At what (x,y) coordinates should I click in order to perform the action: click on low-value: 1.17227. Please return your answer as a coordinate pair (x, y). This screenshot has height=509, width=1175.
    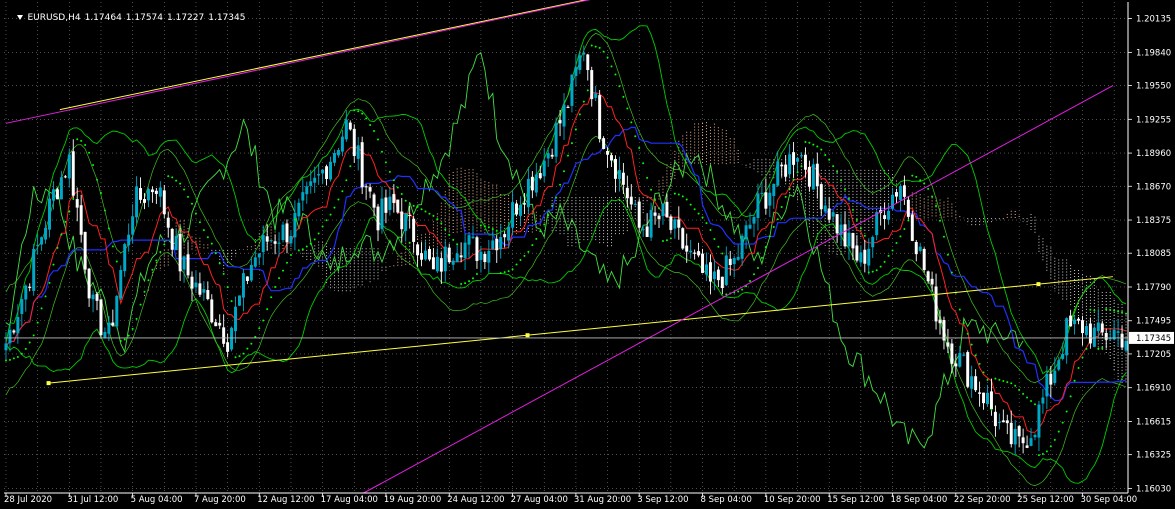
    Looking at the image, I should click on (186, 18).